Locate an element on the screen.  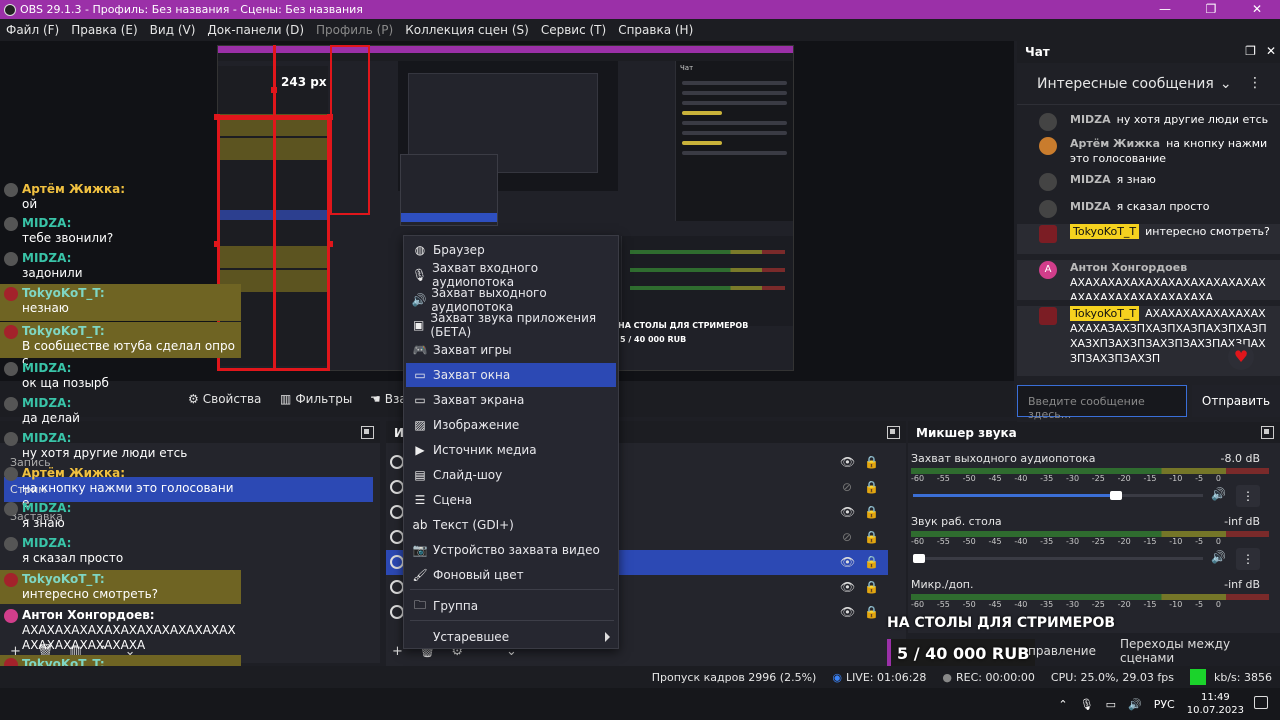
menu-item-12: 📷 Устройство захвата видео is located at coordinates (511, 550).